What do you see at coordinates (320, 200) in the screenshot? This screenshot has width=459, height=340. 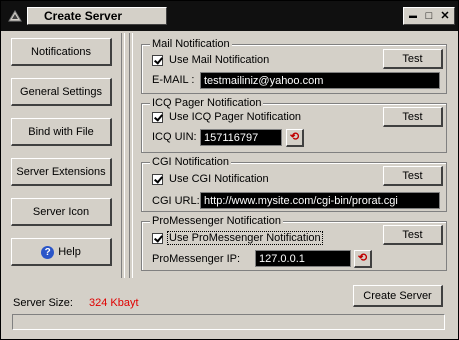 I see `cgi-url-field: http://www.mysite.com/cgi-bin/prorat.cgi` at bounding box center [320, 200].